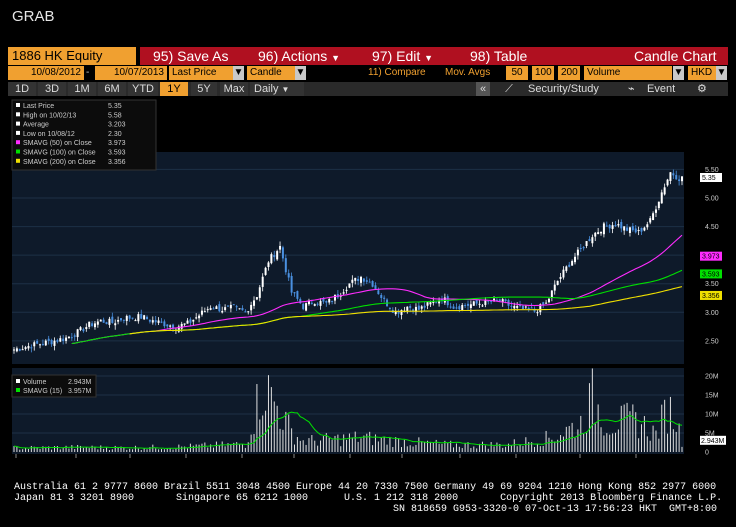 The width and height of the screenshot is (736, 527). I want to click on table-button: 98) Table, so click(498, 56).